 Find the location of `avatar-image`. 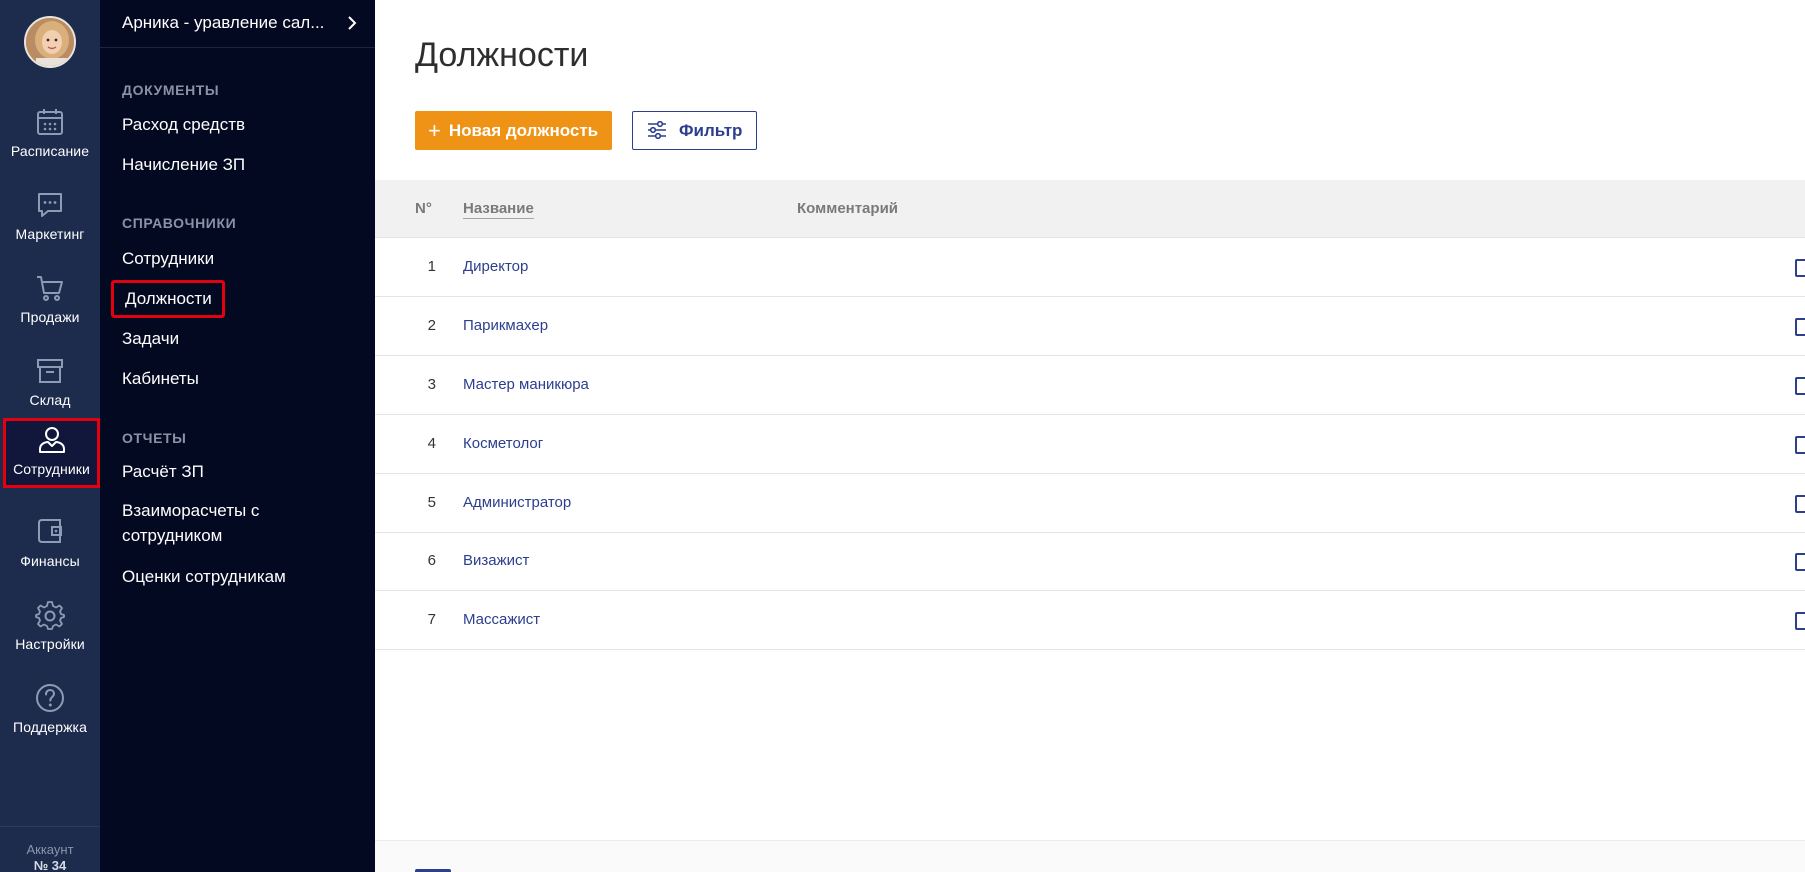

avatar-image is located at coordinates (50, 42).